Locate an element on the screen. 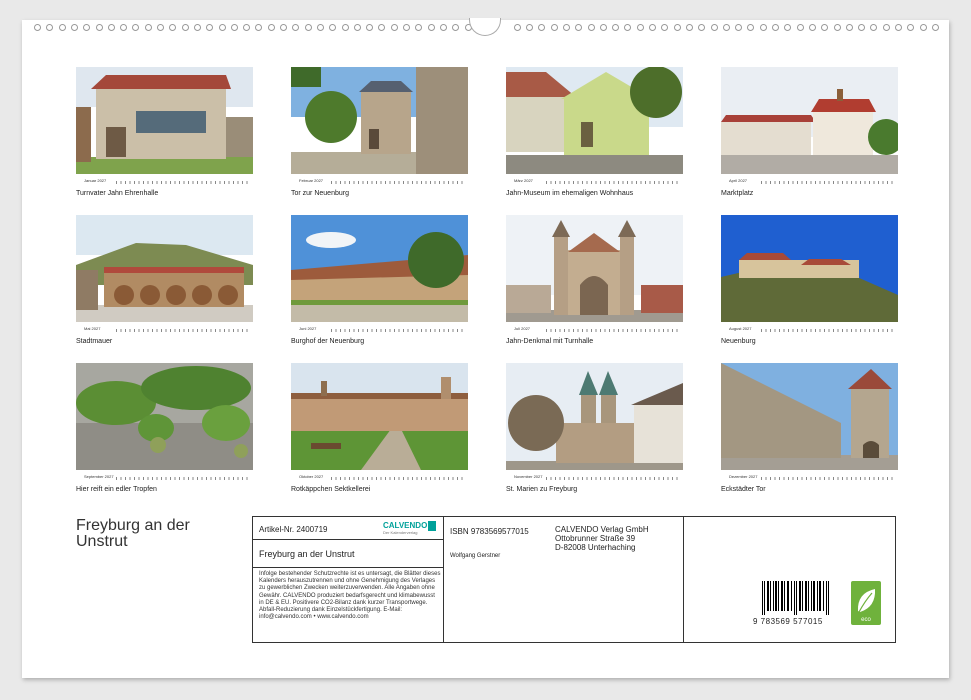 This screenshot has width=971, height=700. month-tile-november: November 2027 St. Marien zu Freyburg is located at coordinates (594, 428).